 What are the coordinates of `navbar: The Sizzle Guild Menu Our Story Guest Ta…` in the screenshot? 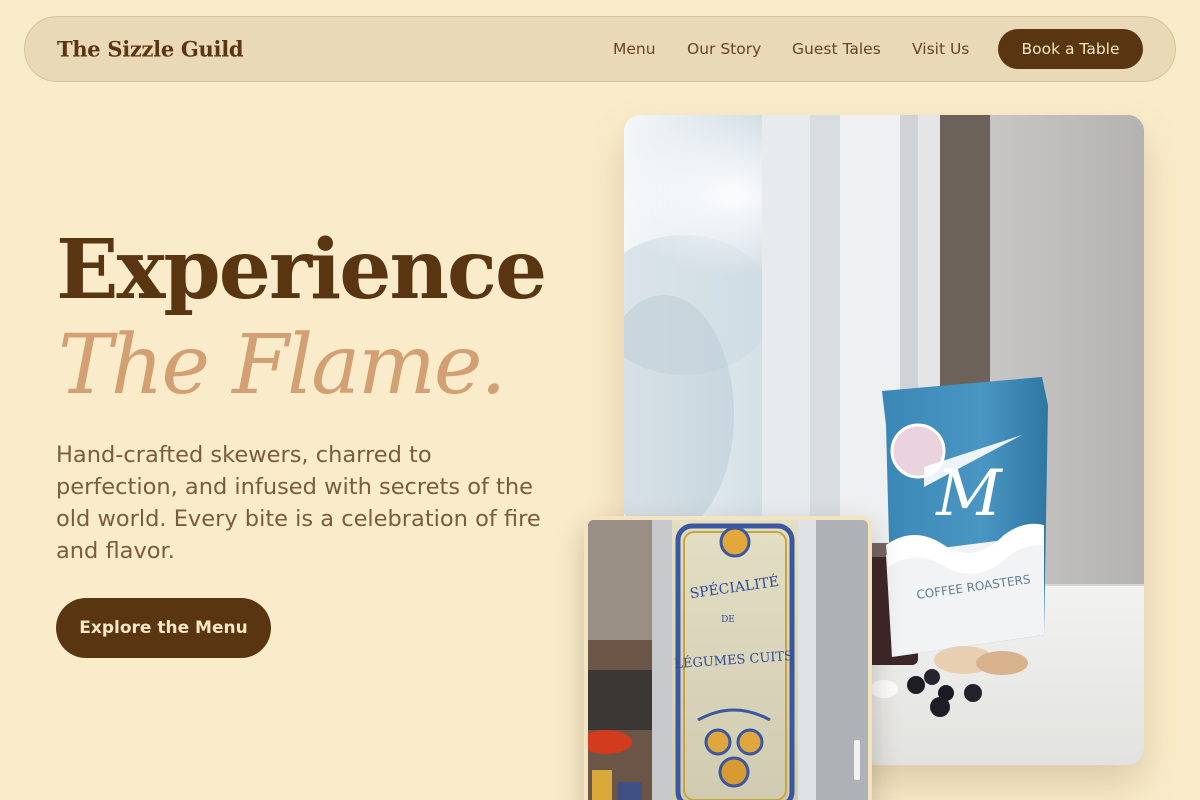 It's located at (600, 49).